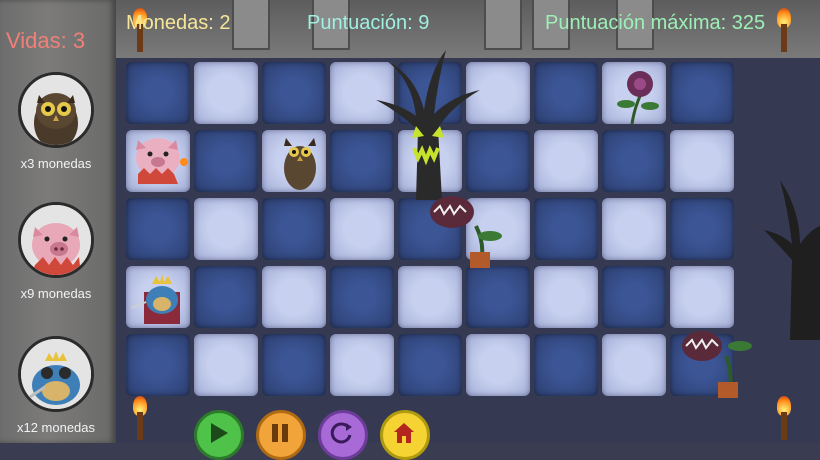  I want to click on frog-king-icon, so click(56, 374).